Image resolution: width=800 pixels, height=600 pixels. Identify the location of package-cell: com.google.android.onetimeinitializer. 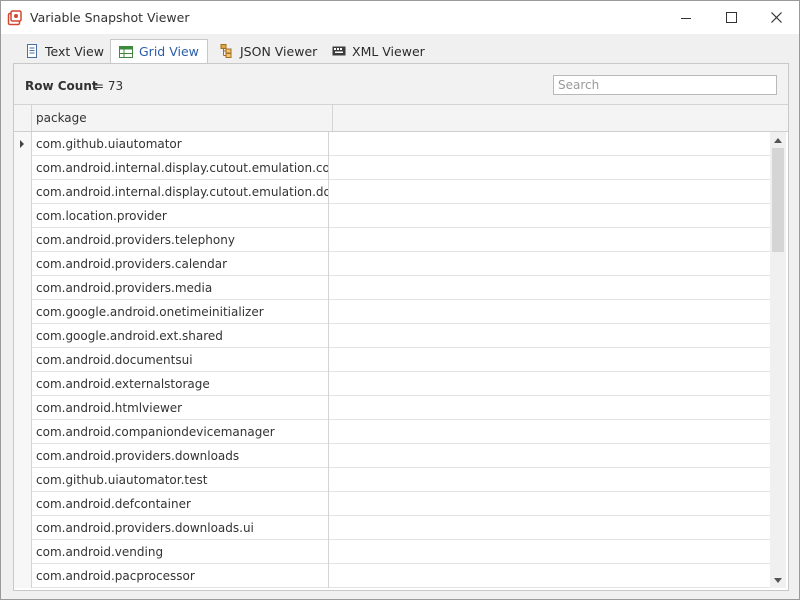
(180, 312).